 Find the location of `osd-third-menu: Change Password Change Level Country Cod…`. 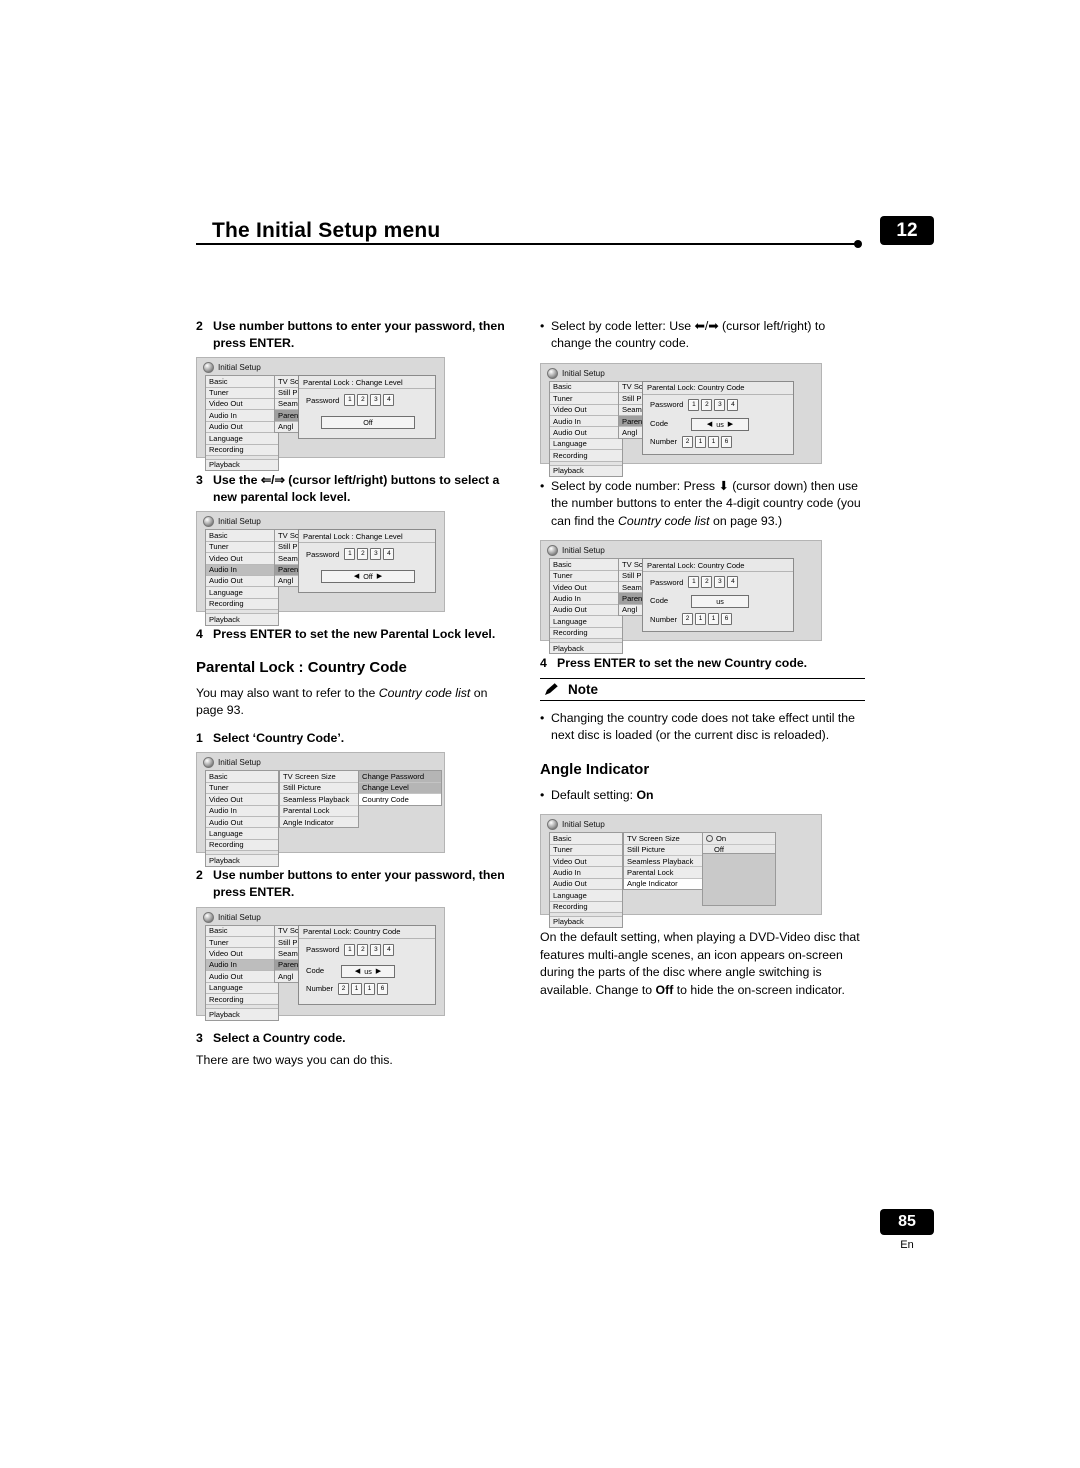

osd-third-menu: Change Password Change Level Country Cod… is located at coordinates (400, 788).